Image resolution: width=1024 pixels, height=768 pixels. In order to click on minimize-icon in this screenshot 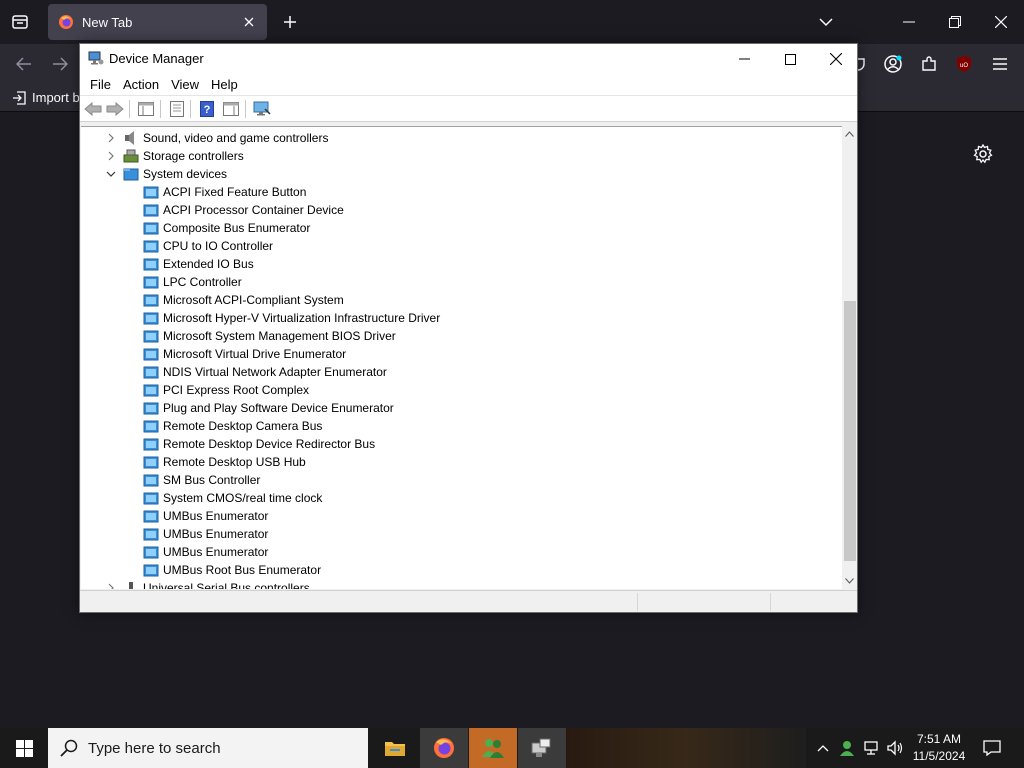, I will do `click(909, 22)`.